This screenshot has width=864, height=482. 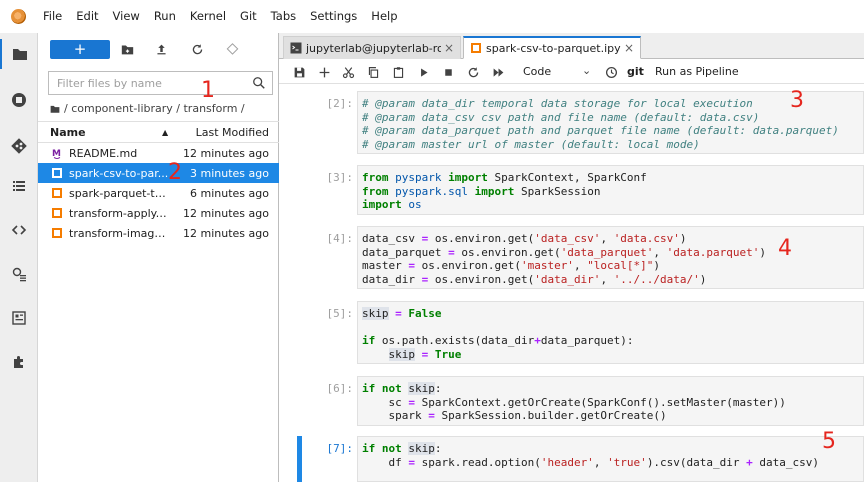 What do you see at coordinates (127, 49) in the screenshot?
I see `new-folder-icon` at bounding box center [127, 49].